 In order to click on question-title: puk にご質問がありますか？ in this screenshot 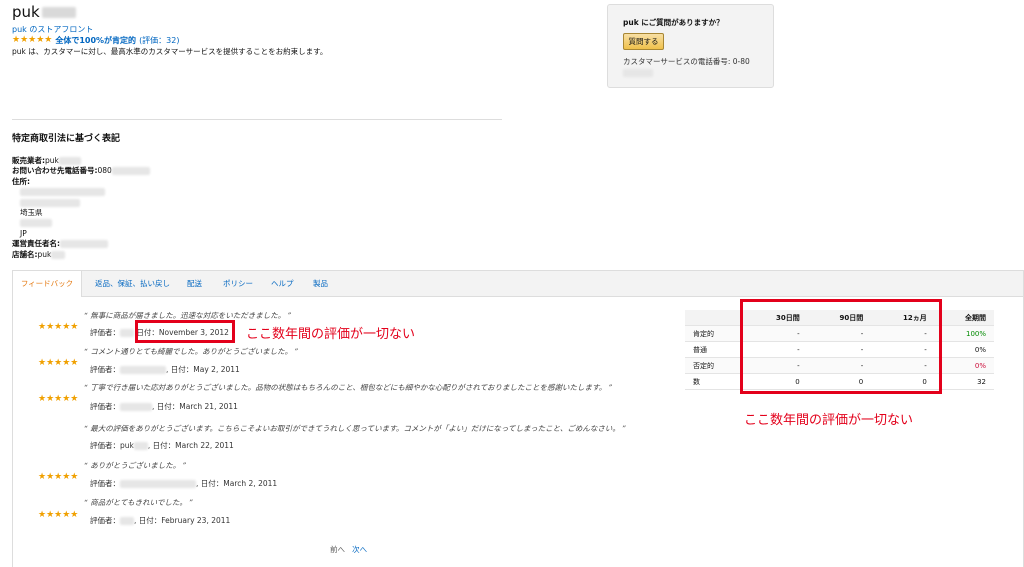, I will do `click(673, 22)`.